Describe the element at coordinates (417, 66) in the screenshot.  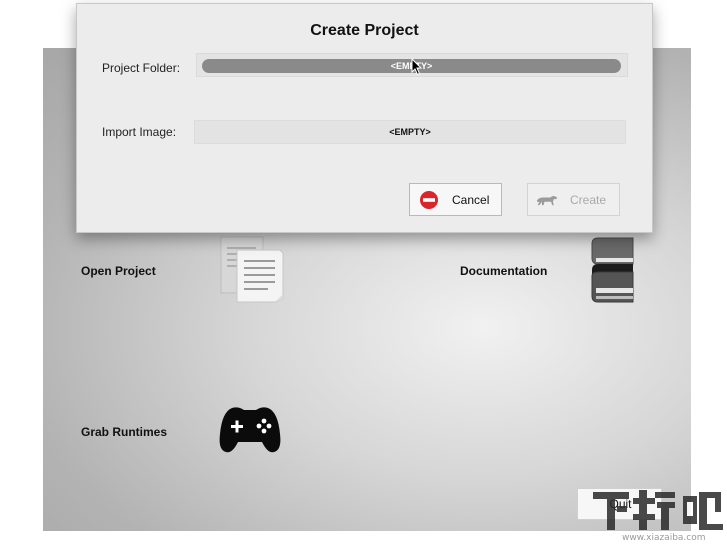
I see `mouse-cursor-icon` at that location.